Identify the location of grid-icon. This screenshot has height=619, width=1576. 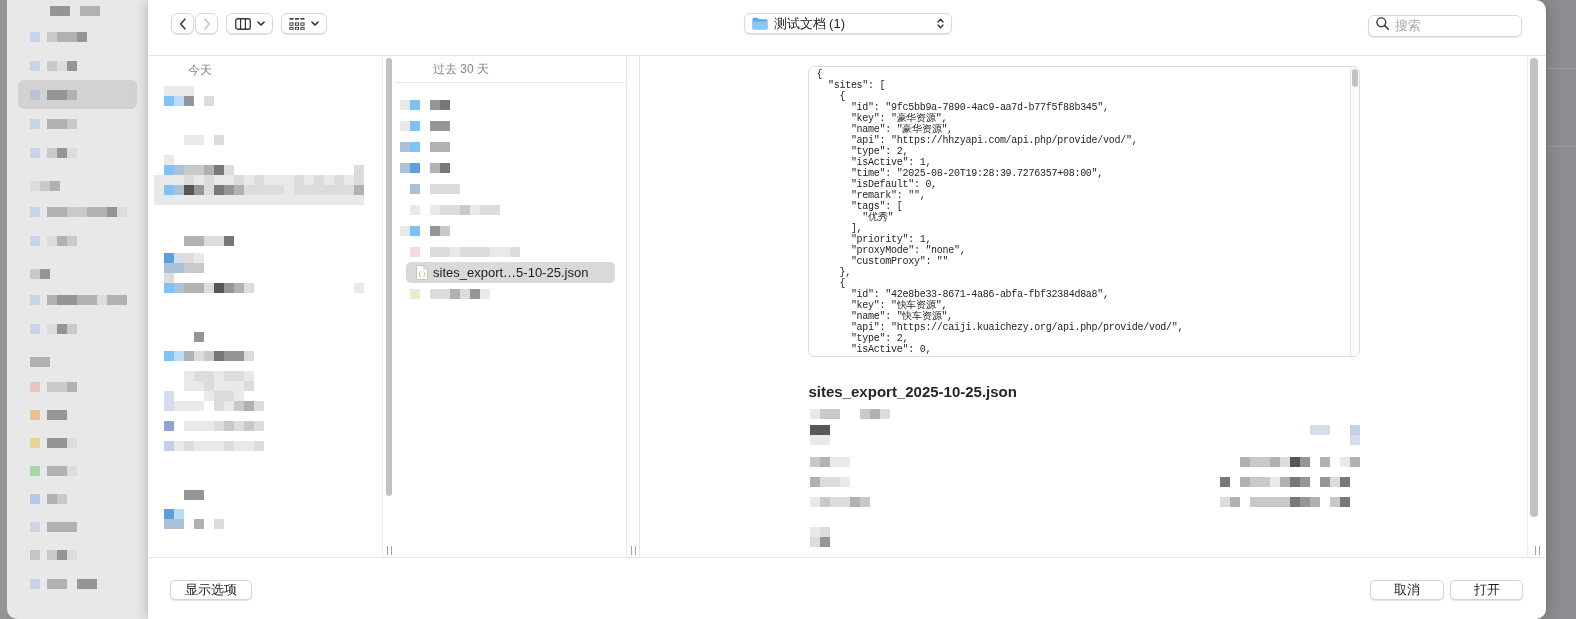
(297, 23).